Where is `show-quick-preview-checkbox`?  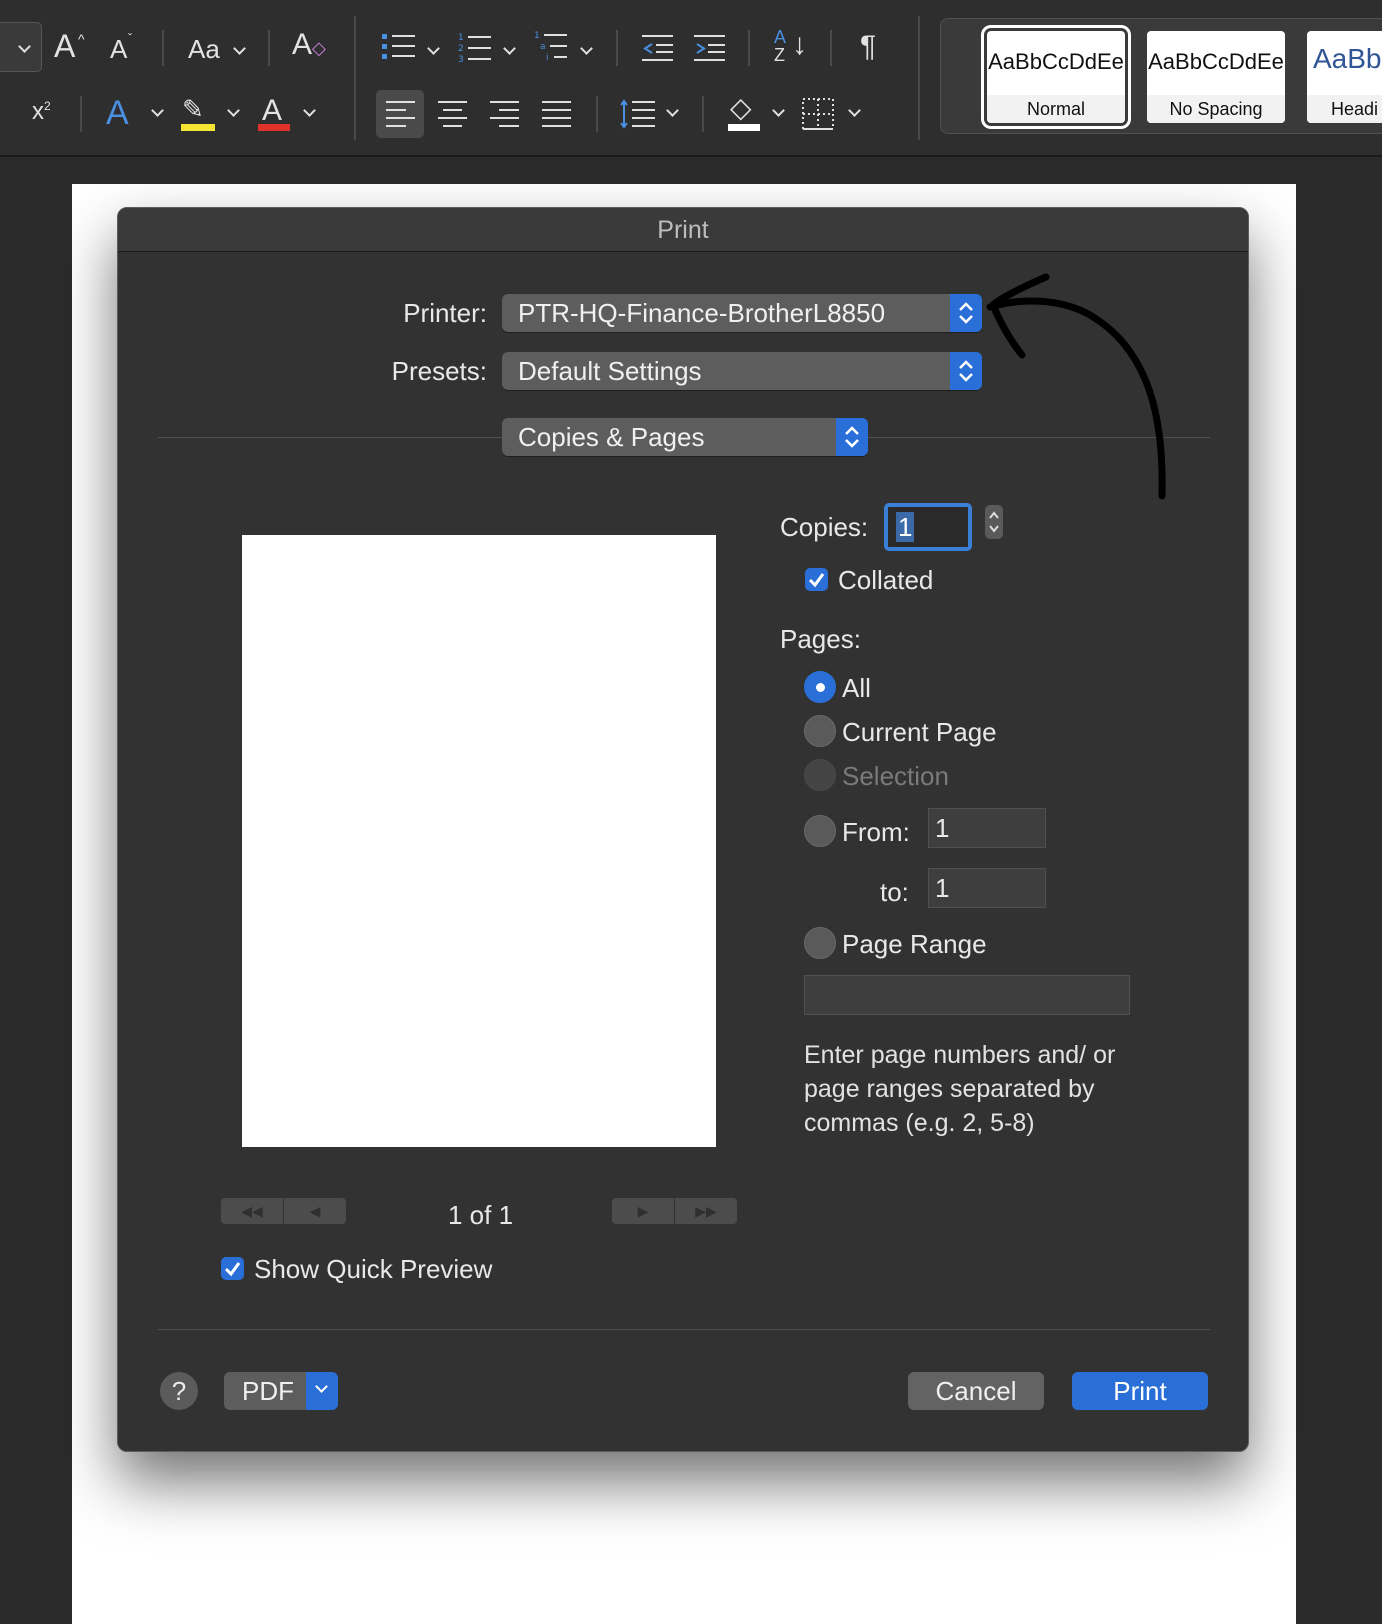 show-quick-preview-checkbox is located at coordinates (232, 1268).